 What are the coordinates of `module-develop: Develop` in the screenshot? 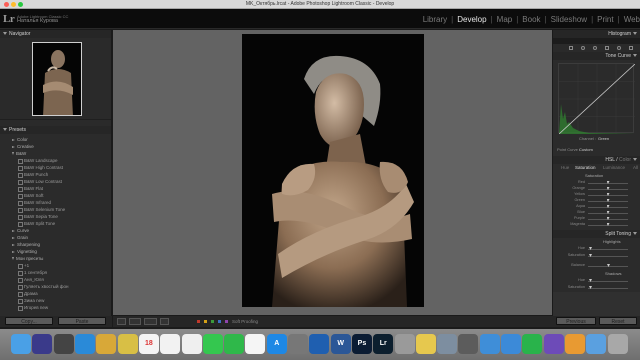 It's located at (471, 19).